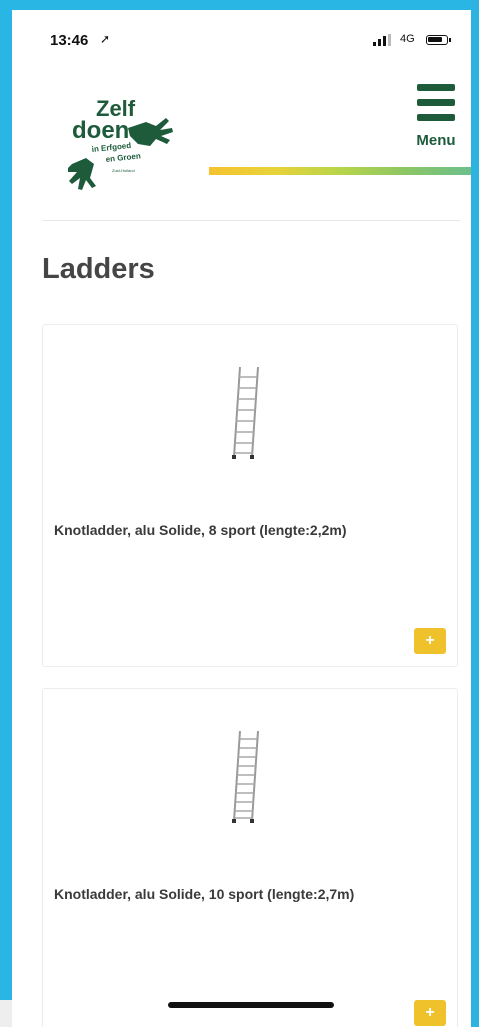 Image resolution: width=479 pixels, height=1027 pixels. Describe the element at coordinates (436, 140) in the screenshot. I see `menu-label: Menu` at that location.